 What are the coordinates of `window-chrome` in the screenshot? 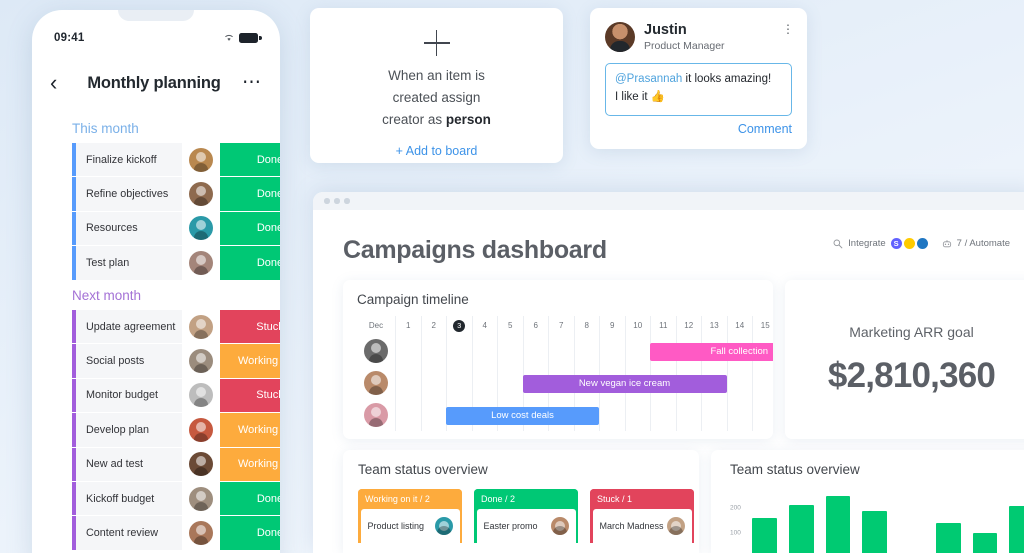 It's located at (668, 201).